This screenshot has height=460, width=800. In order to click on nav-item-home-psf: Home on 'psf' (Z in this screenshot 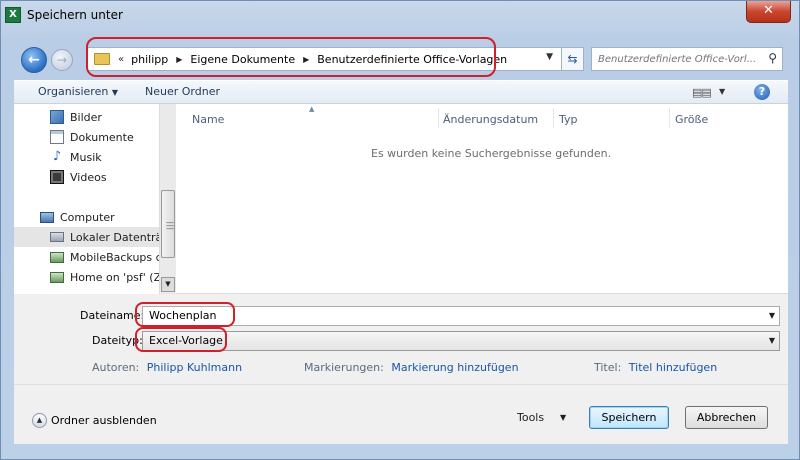, I will do `click(86, 277)`.